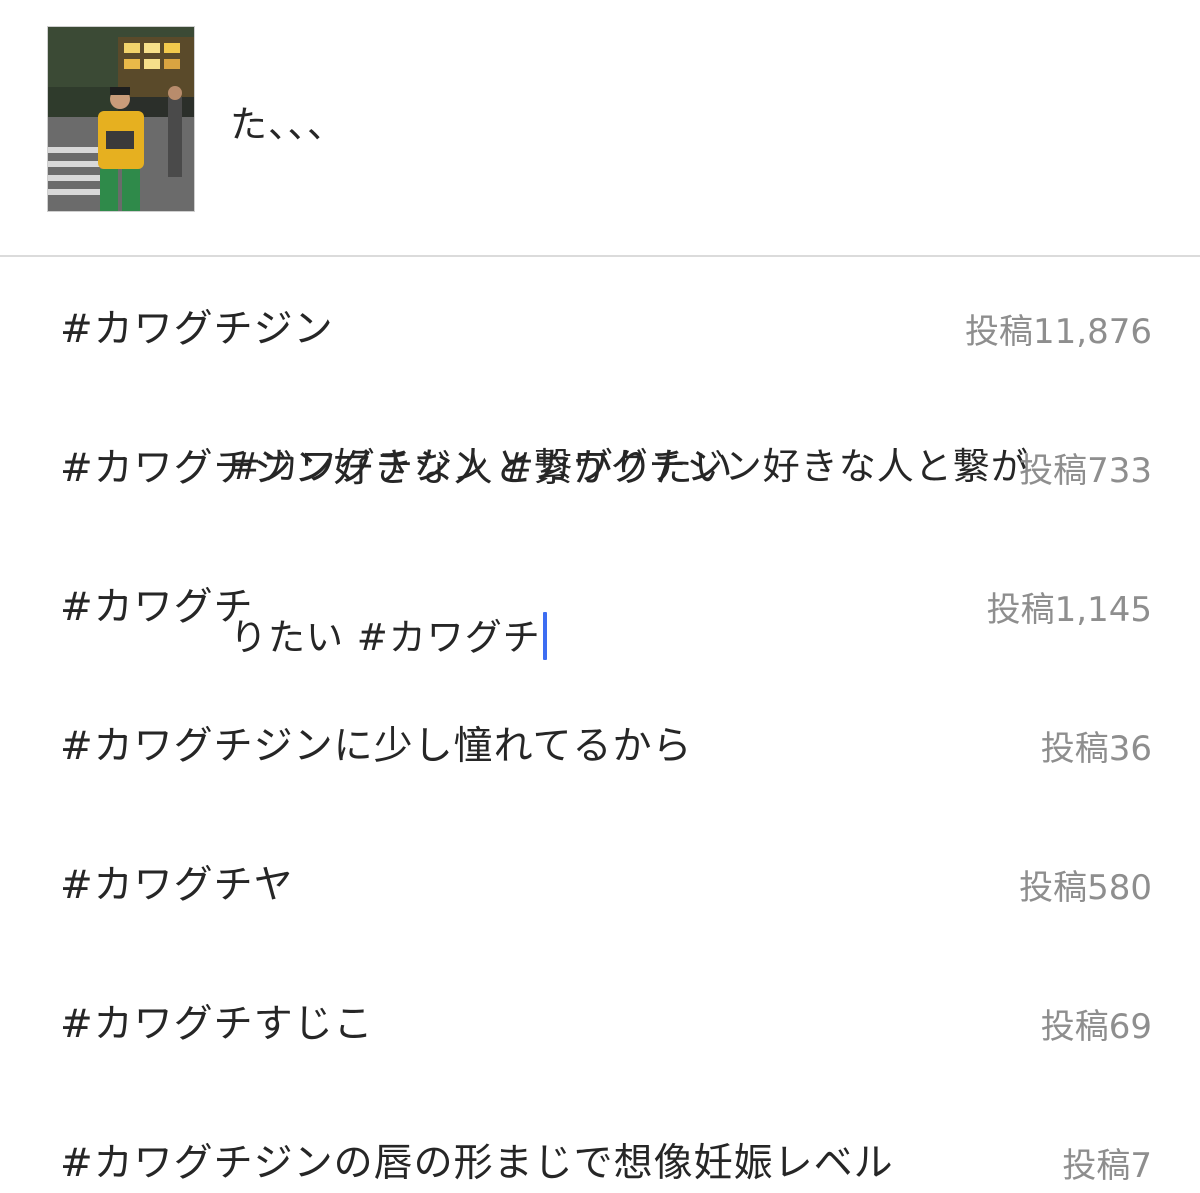 Image resolution: width=1200 pixels, height=1193 pixels. I want to click on hashtag-label: #カワグチジン好きな人と繋がりたい, so click(397, 468).